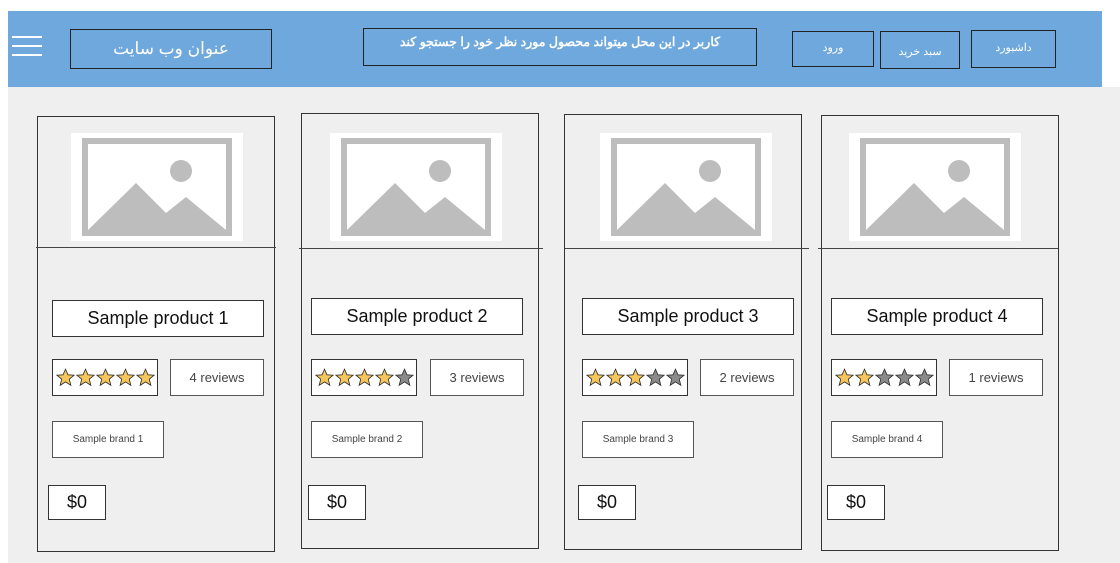 This screenshot has width=1120, height=563. What do you see at coordinates (747, 377) in the screenshot?
I see `reviews-count: 2 reviews` at bounding box center [747, 377].